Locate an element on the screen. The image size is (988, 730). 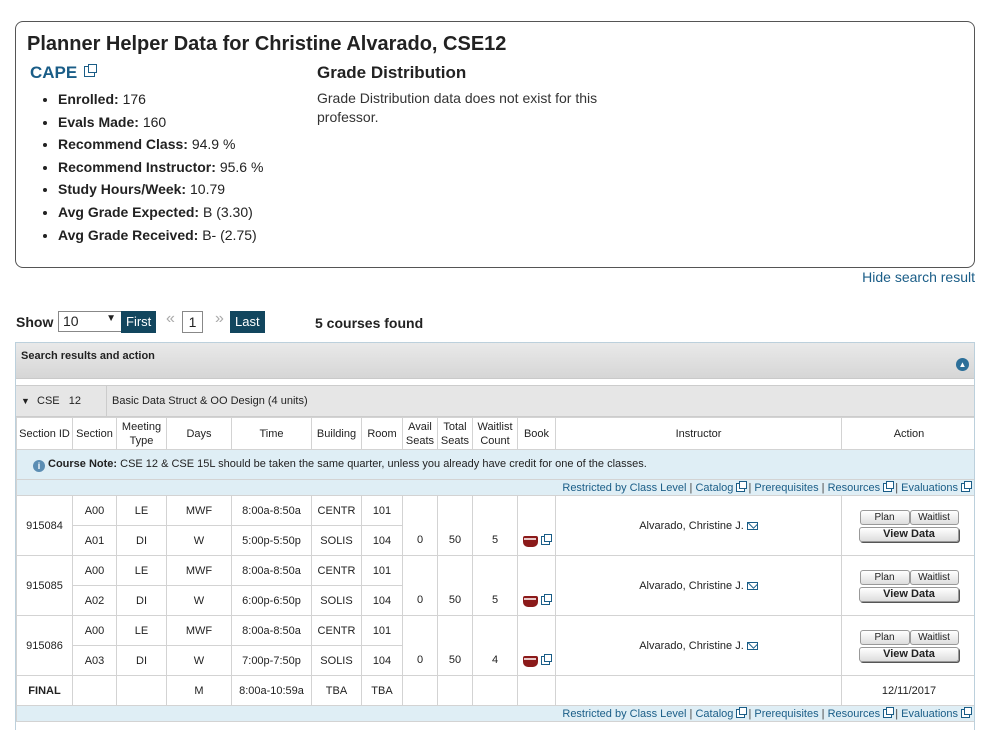
section-code: A02 is located at coordinates (94, 600).